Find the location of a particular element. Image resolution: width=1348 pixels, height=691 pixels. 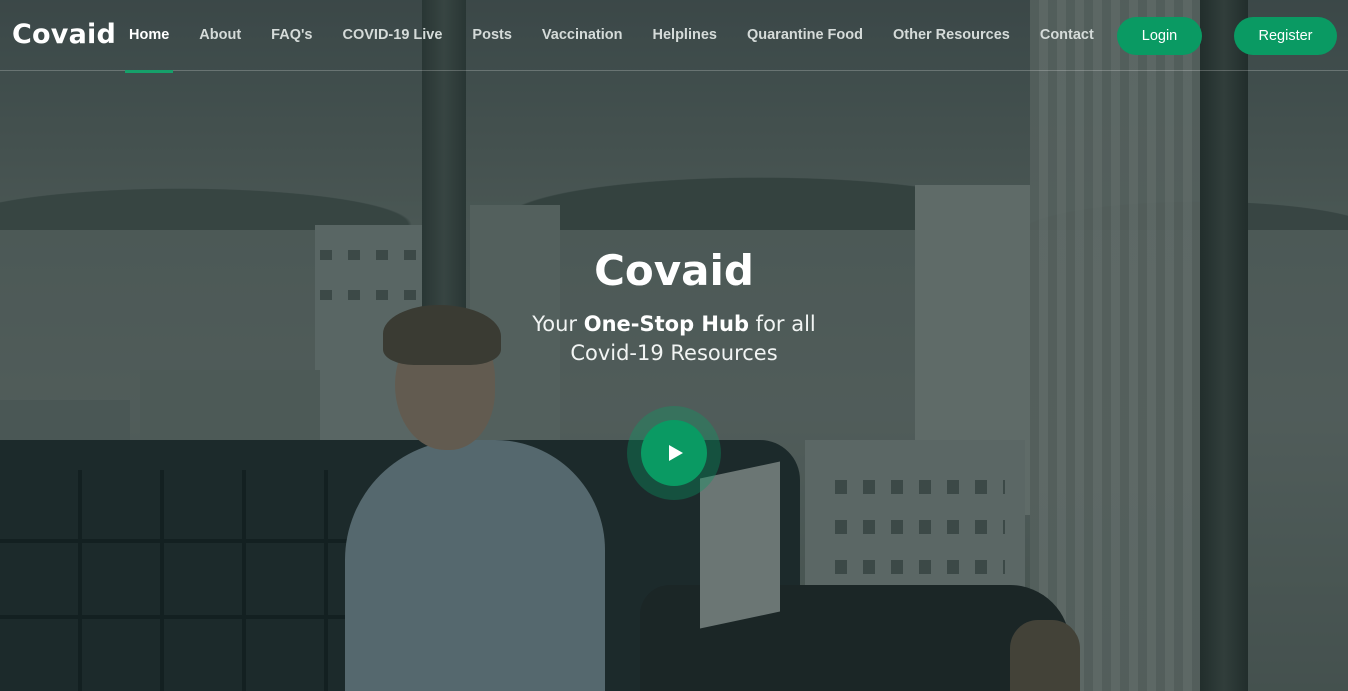

hero-subtitle-bold: One-Stop Hub is located at coordinates (666, 324).